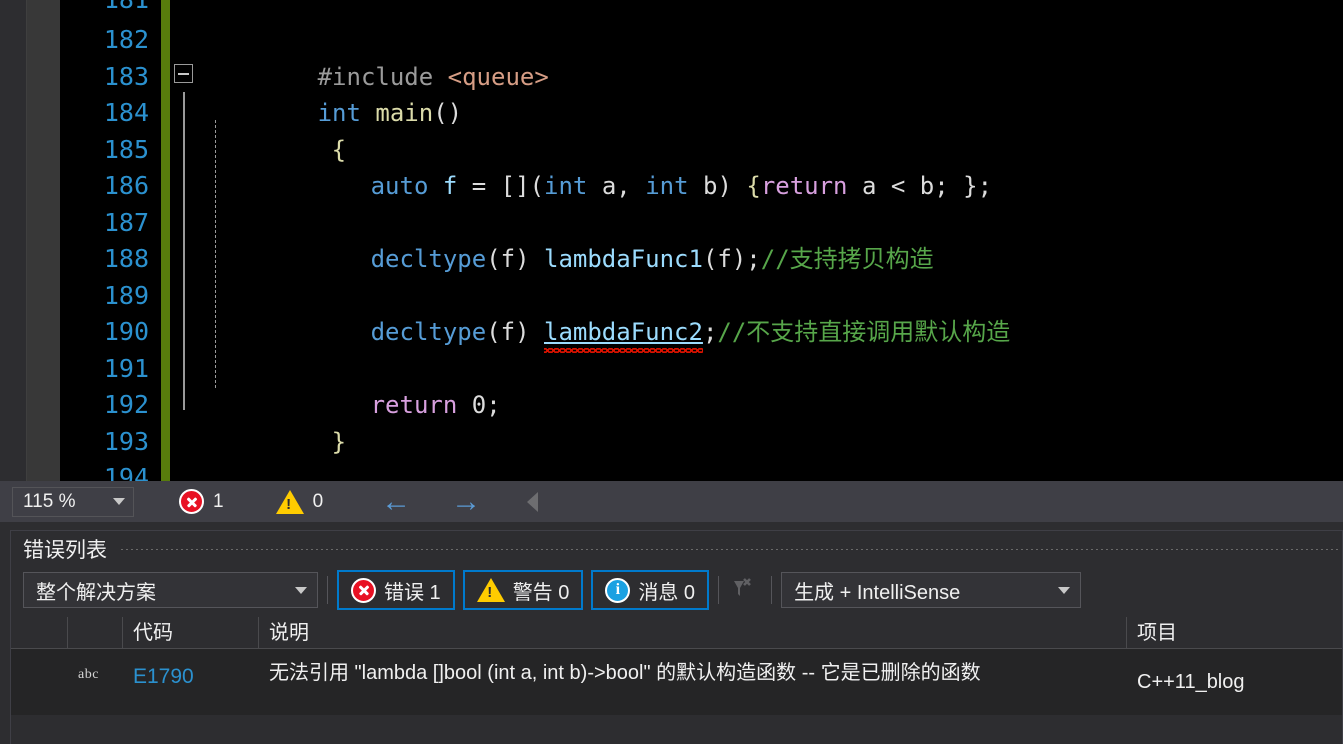 The image size is (1343, 744). I want to click on status-warning-count: 0, so click(299, 501).